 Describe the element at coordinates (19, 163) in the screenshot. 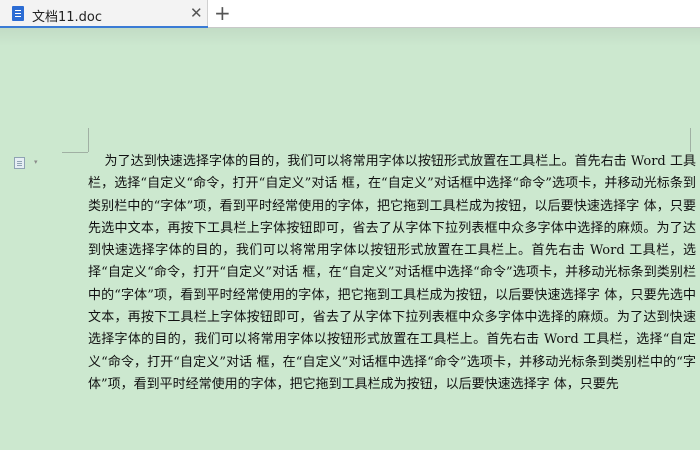

I see `paragraph-layout-icon` at that location.